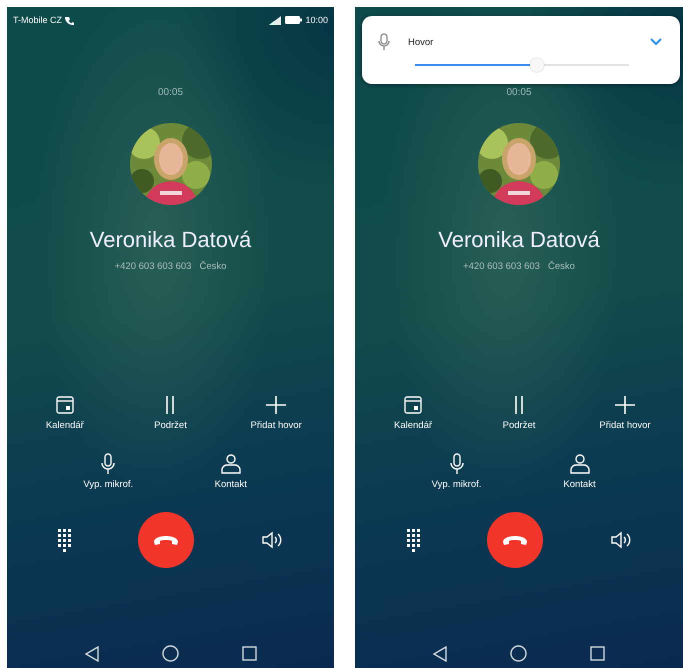  What do you see at coordinates (275, 20) in the screenshot?
I see `signal-icon` at bounding box center [275, 20].